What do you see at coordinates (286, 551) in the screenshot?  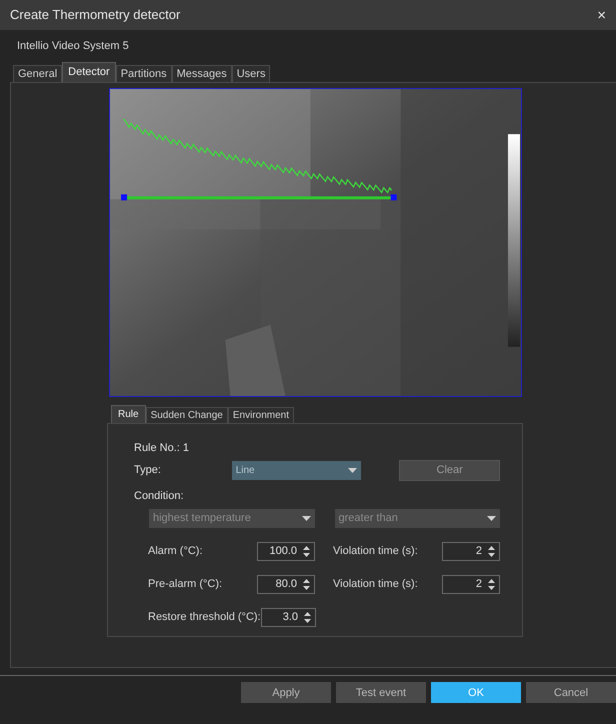 I see `spin-box: 100.0` at bounding box center [286, 551].